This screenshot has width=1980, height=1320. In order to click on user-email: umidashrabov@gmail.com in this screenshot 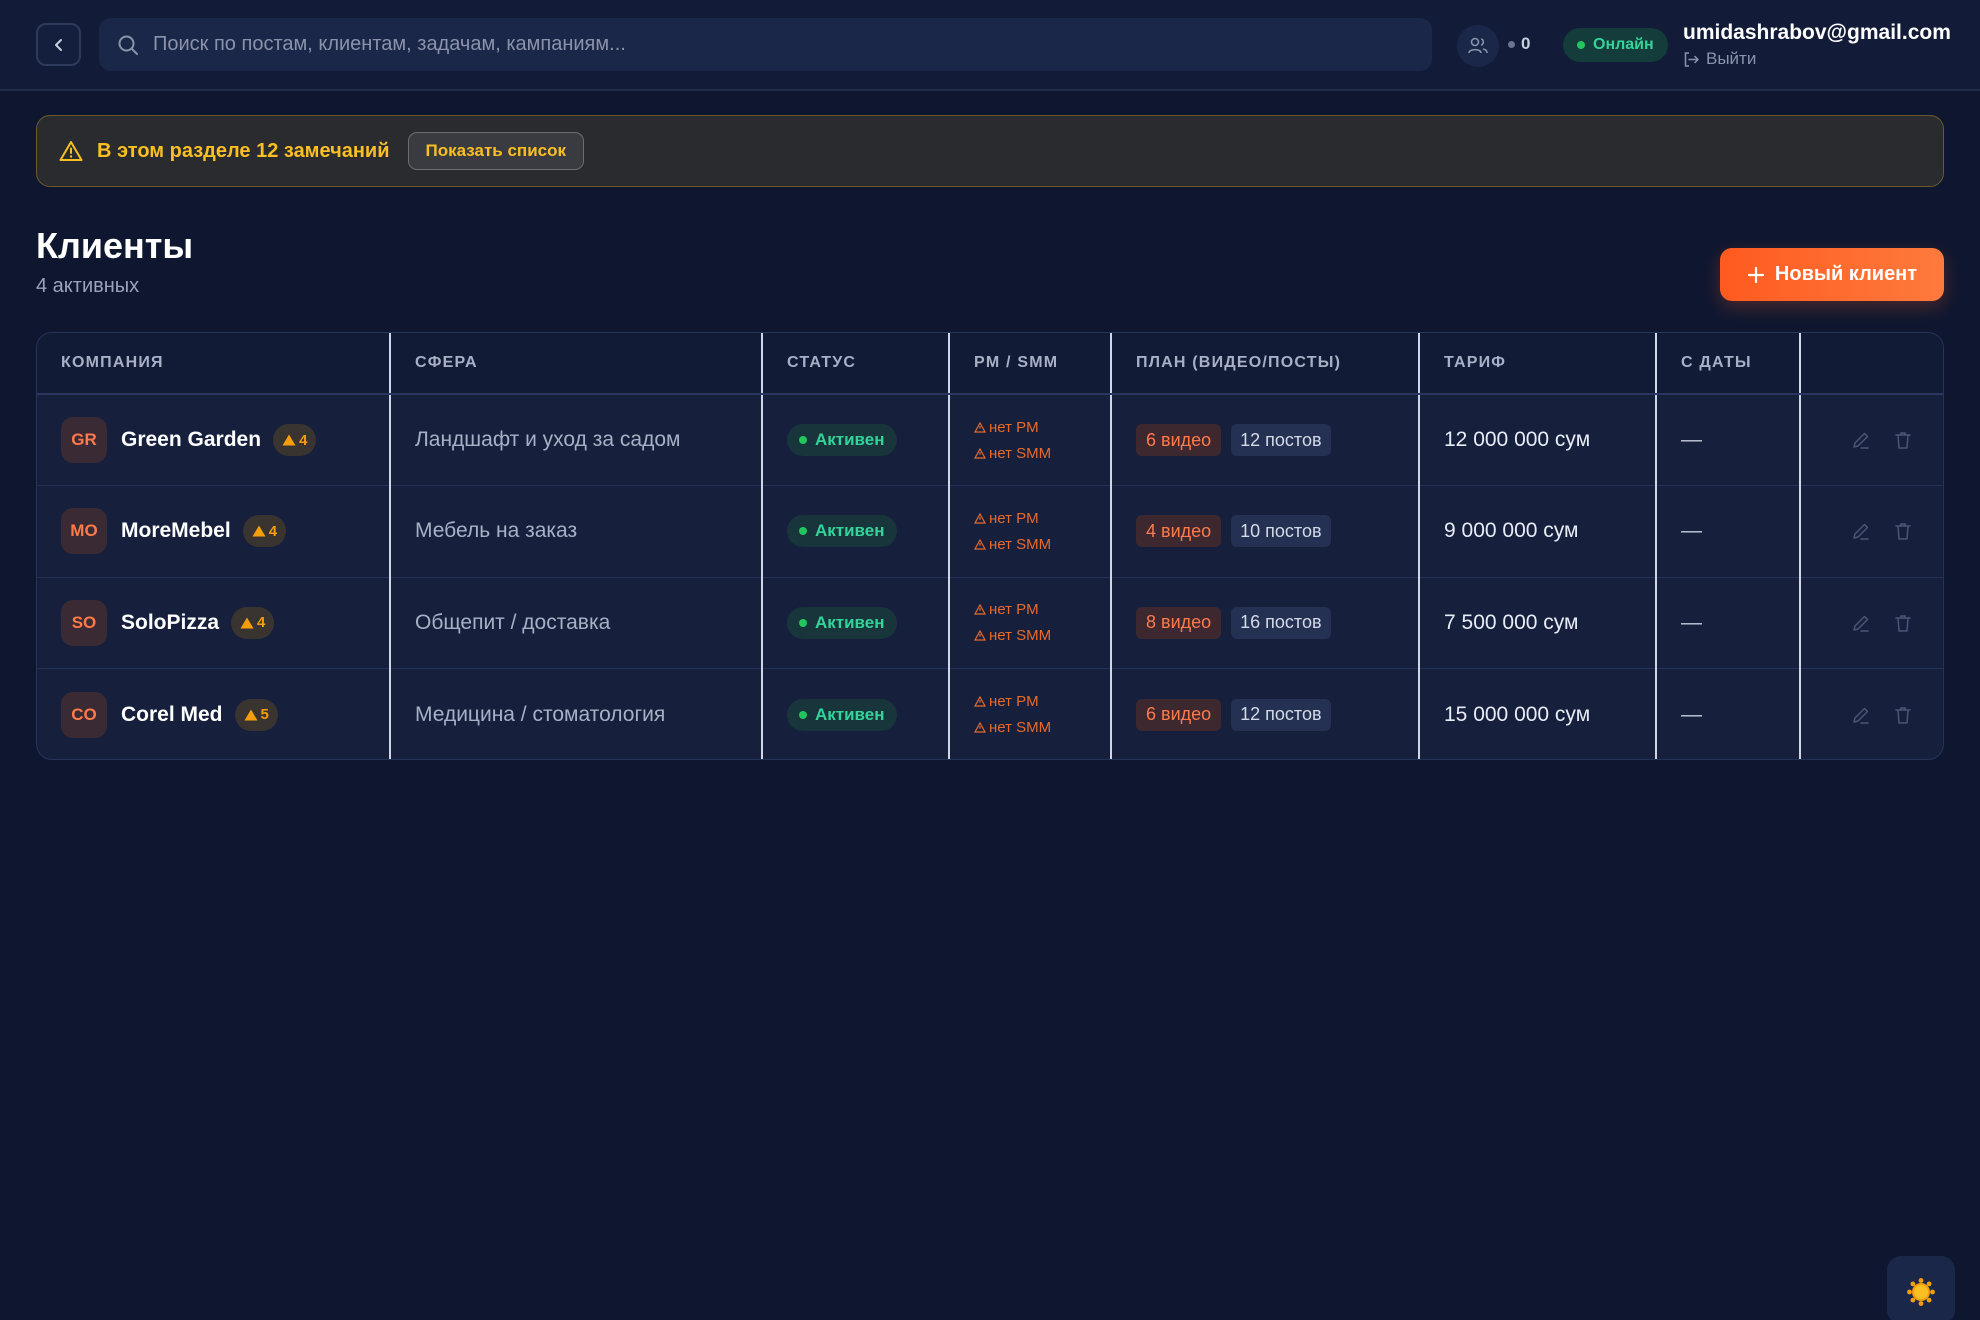, I will do `click(1817, 32)`.